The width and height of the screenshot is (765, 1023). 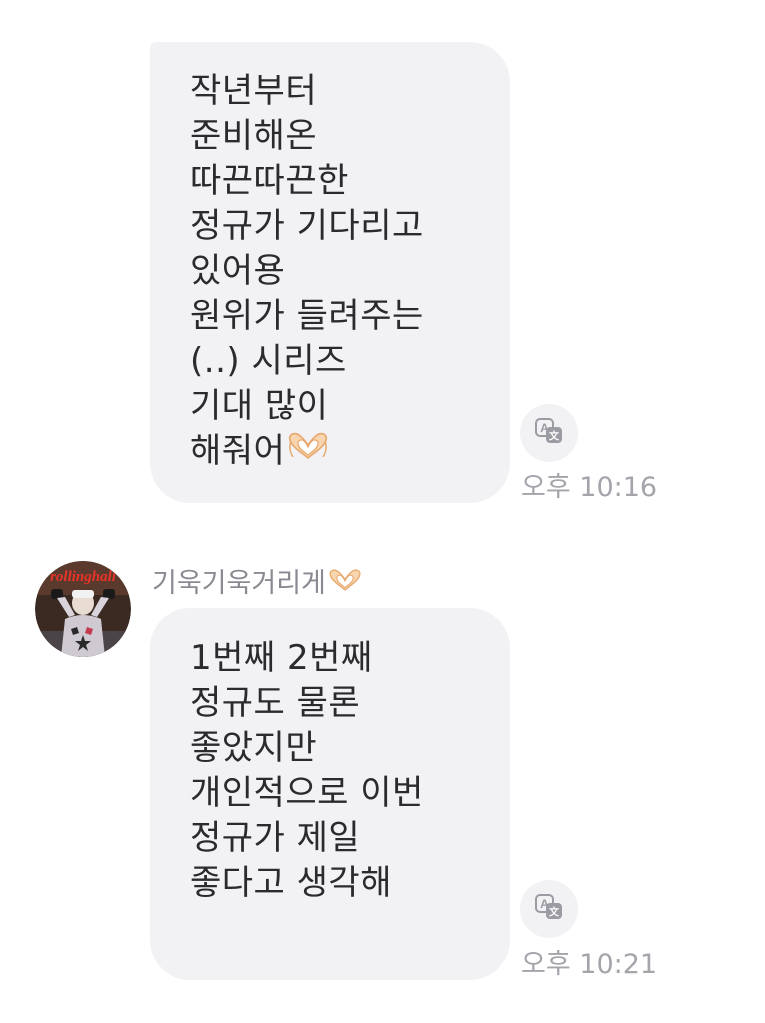 I want to click on message-line: 좋다고 생각해, so click(x=291, y=883).